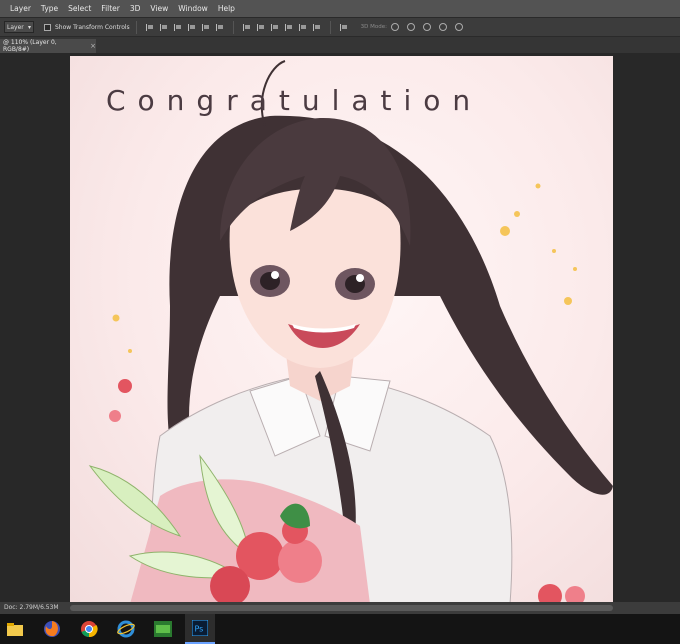  I want to click on options-bar: Layer ▾ Show Transform Controls 3D Mode:, so click(340, 27).